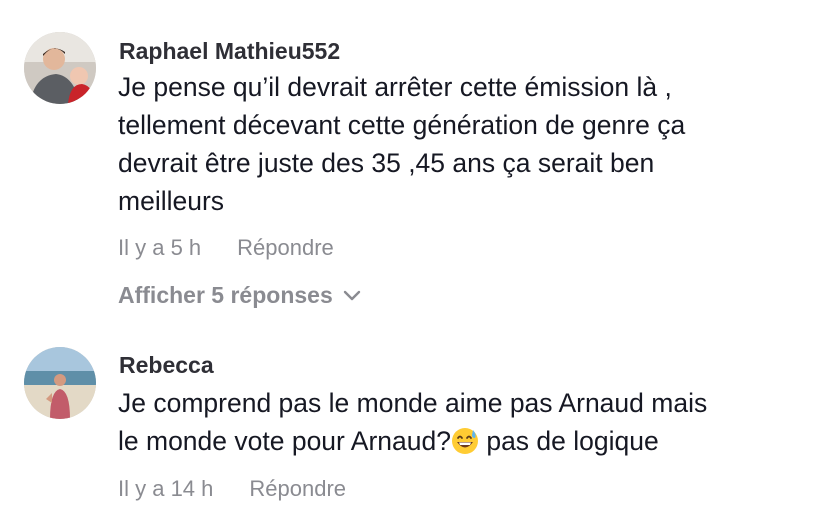 The width and height of the screenshot is (818, 508). Describe the element at coordinates (160, 247) in the screenshot. I see `comment-timestamp: Il y a 5 h` at that location.